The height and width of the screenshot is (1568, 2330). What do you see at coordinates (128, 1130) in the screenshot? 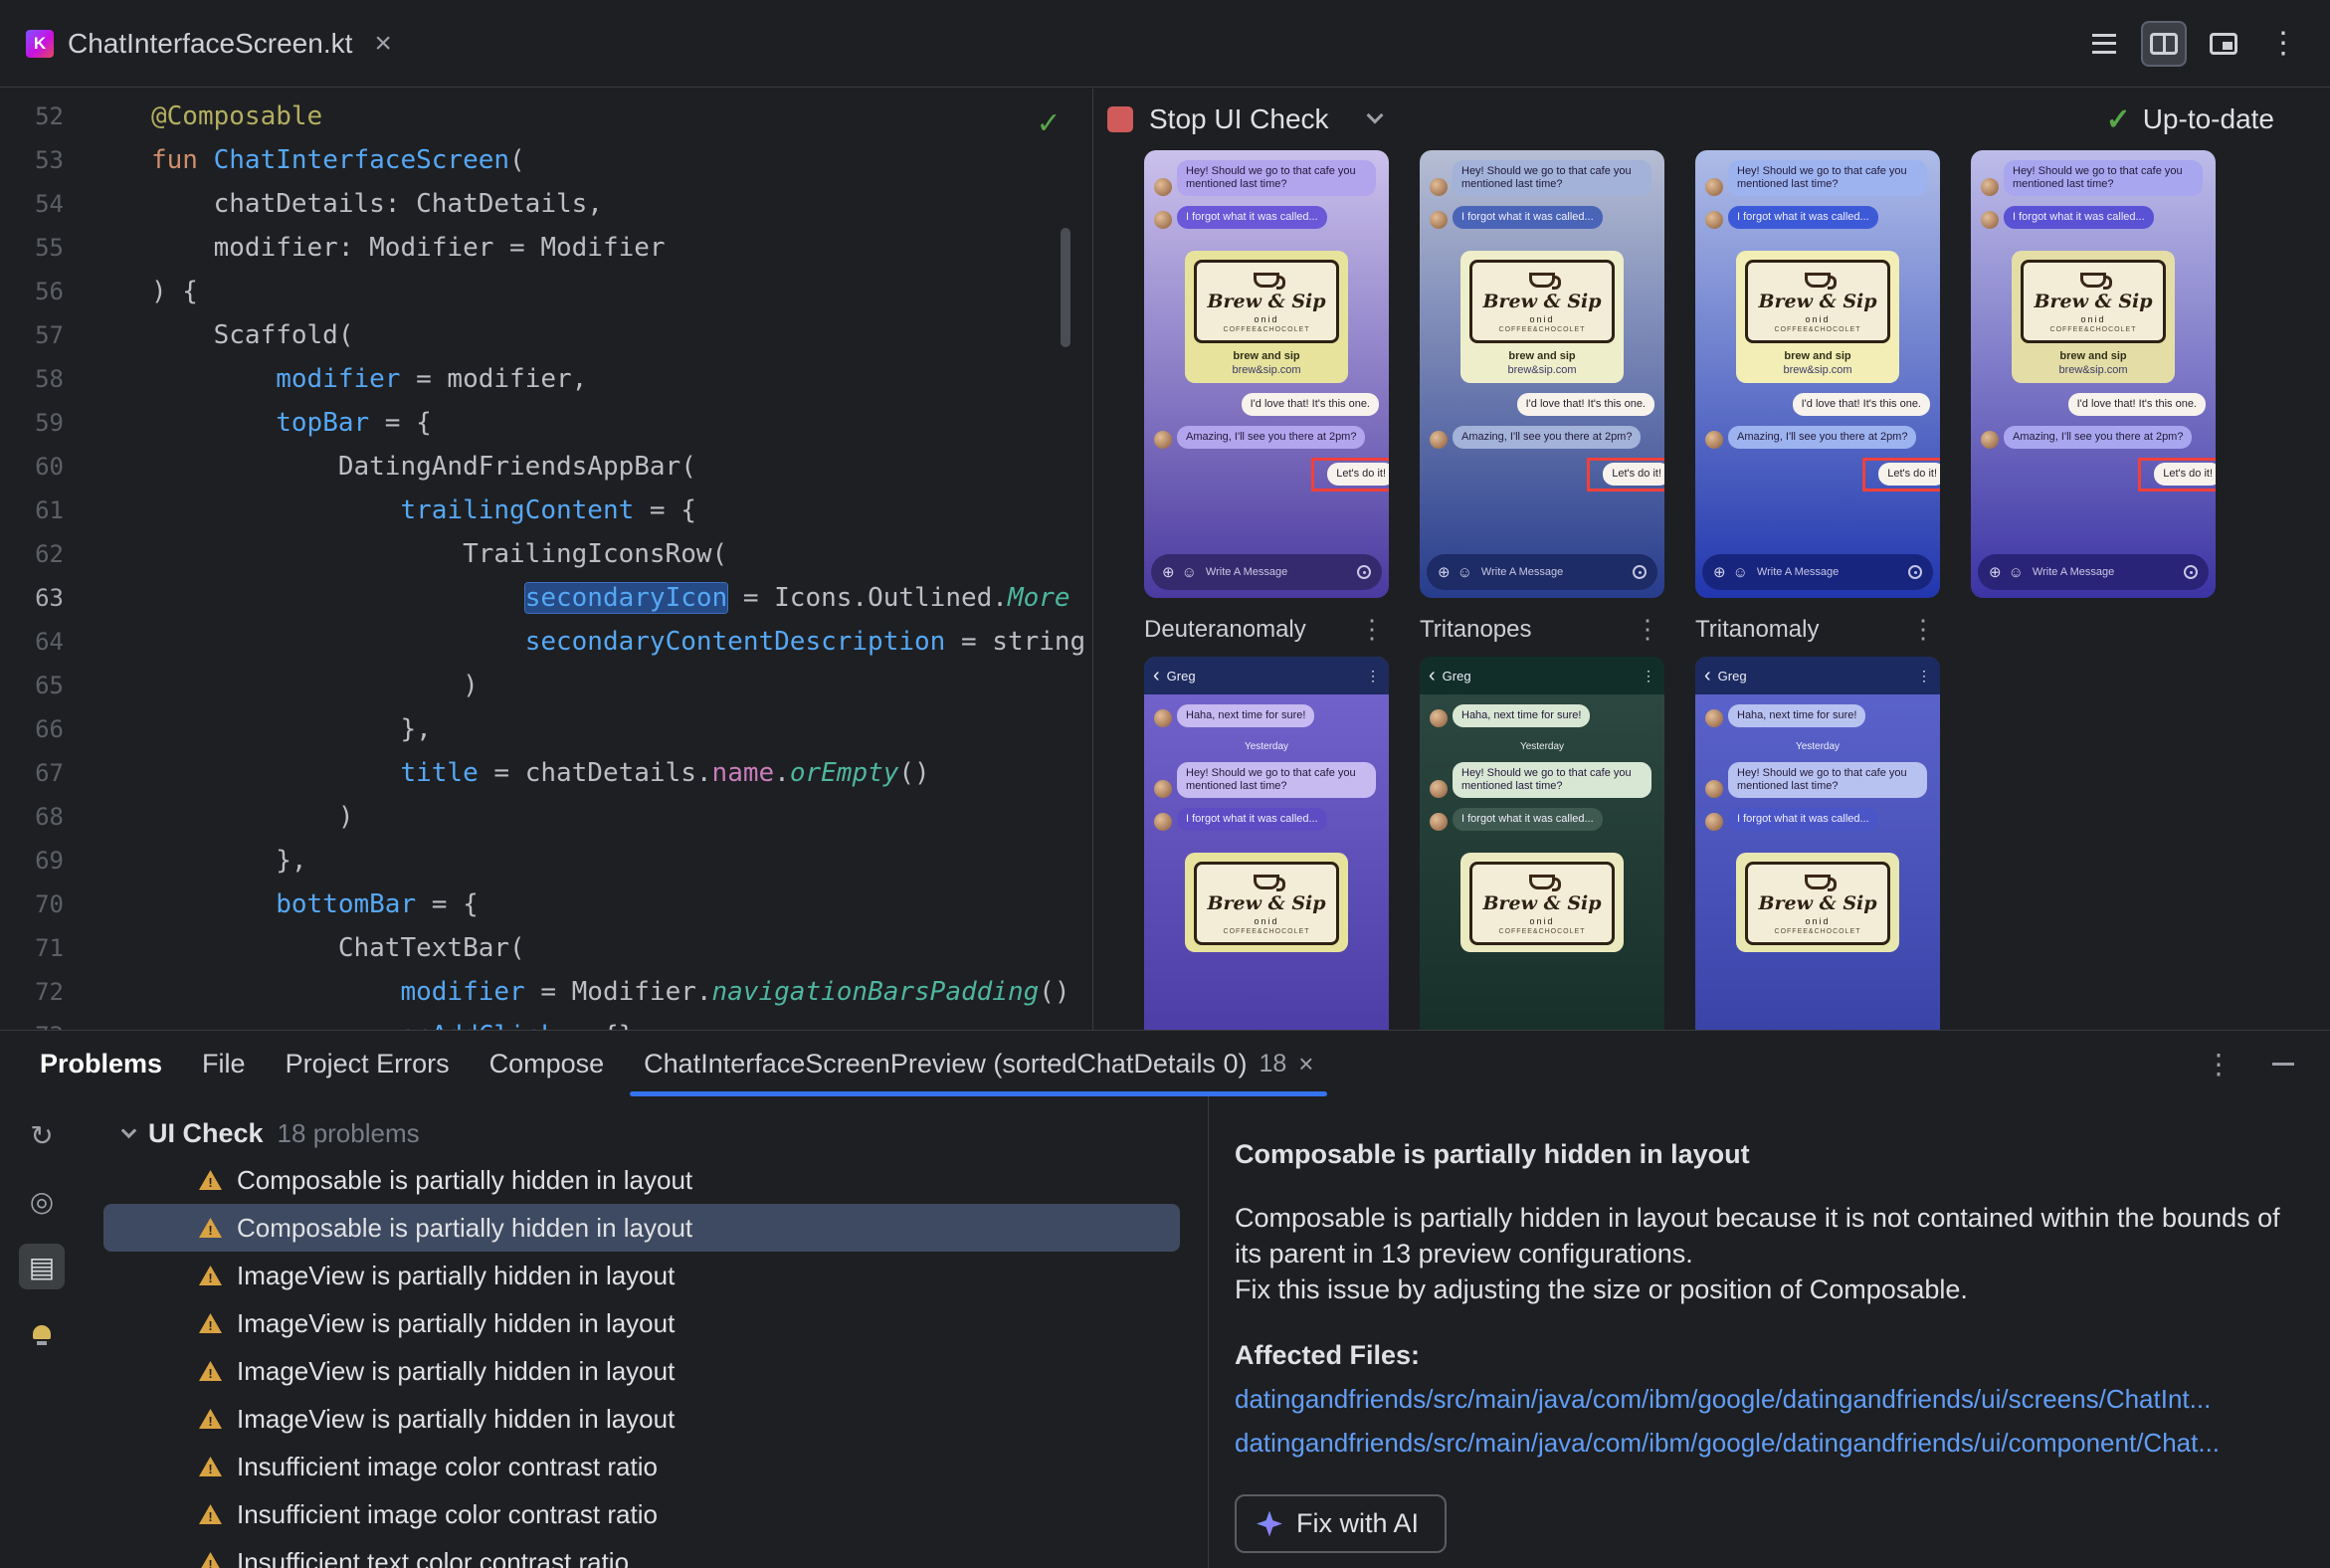
I see `collapse-chevron-icon` at bounding box center [128, 1130].